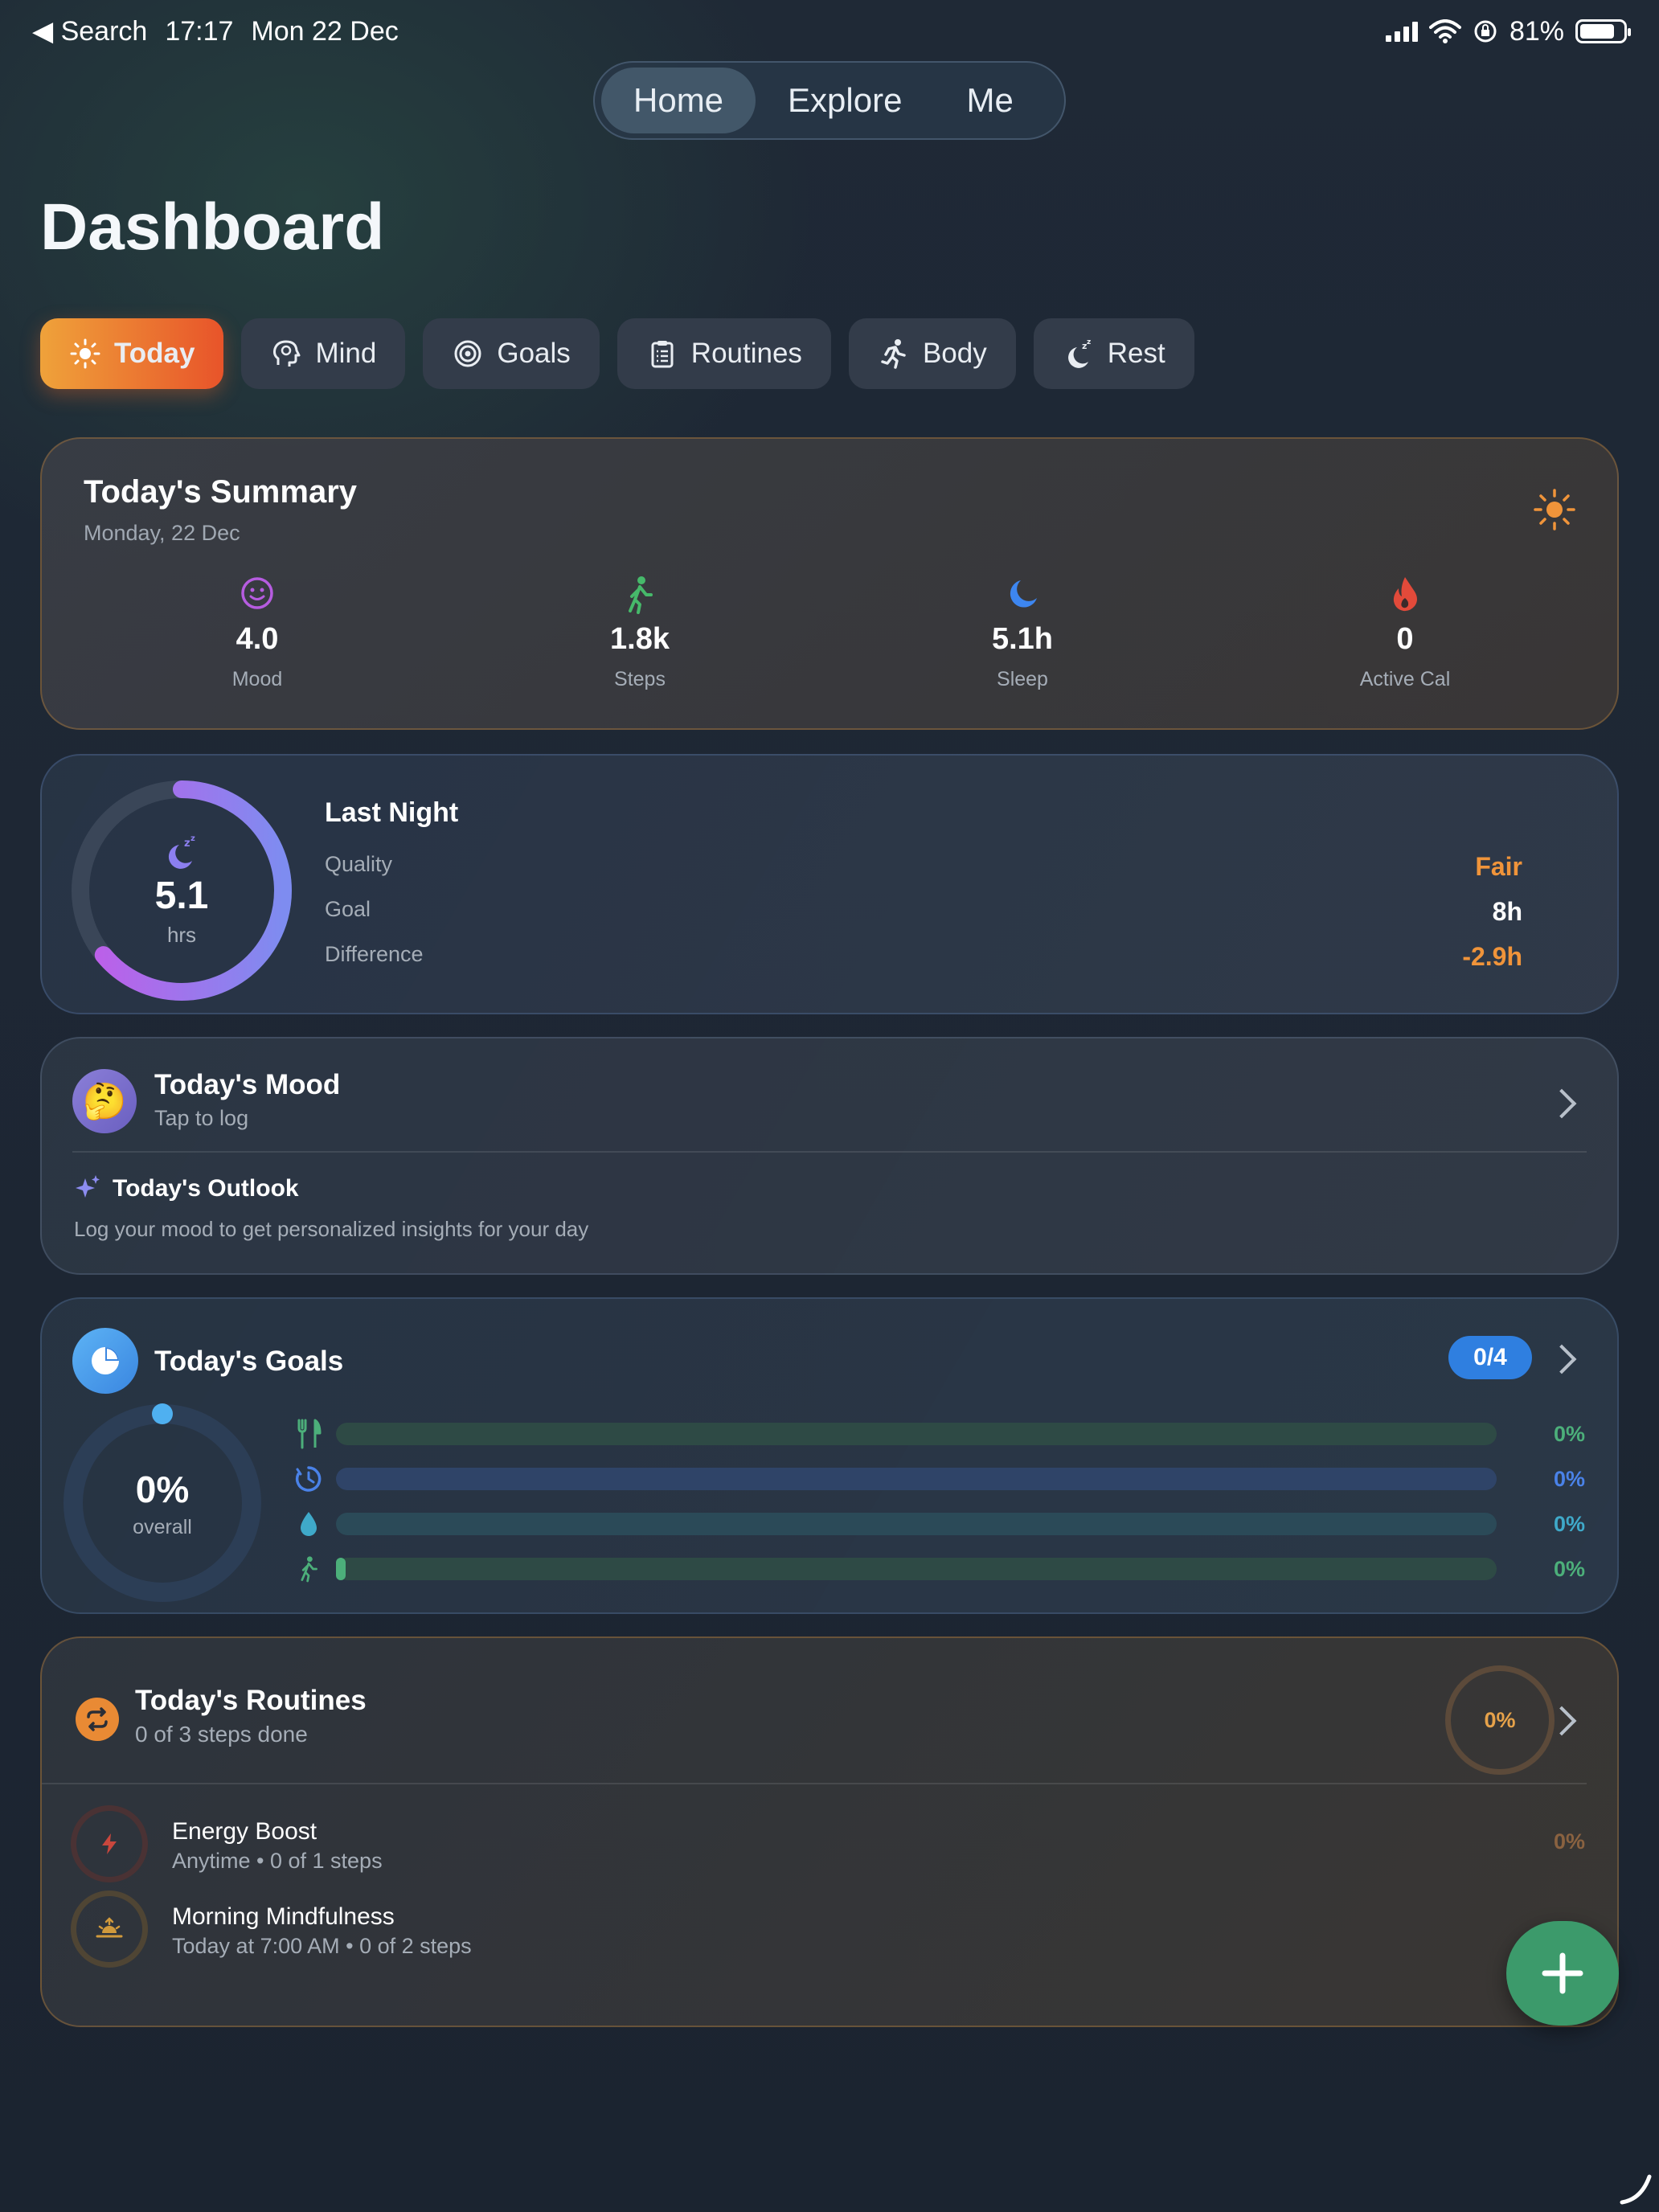  I want to click on stat-active-cal: 0 Active Cal, so click(1405, 633).